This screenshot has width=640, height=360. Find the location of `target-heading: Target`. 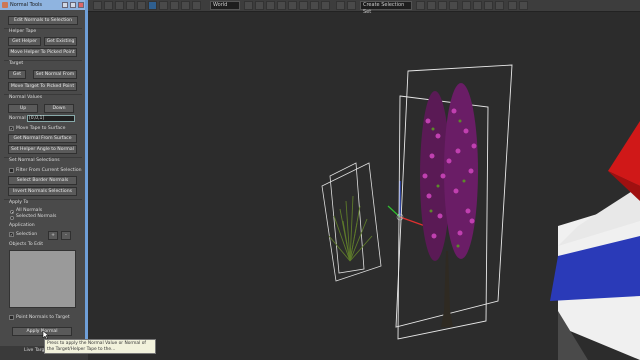

target-heading: Target is located at coordinates (16, 63).